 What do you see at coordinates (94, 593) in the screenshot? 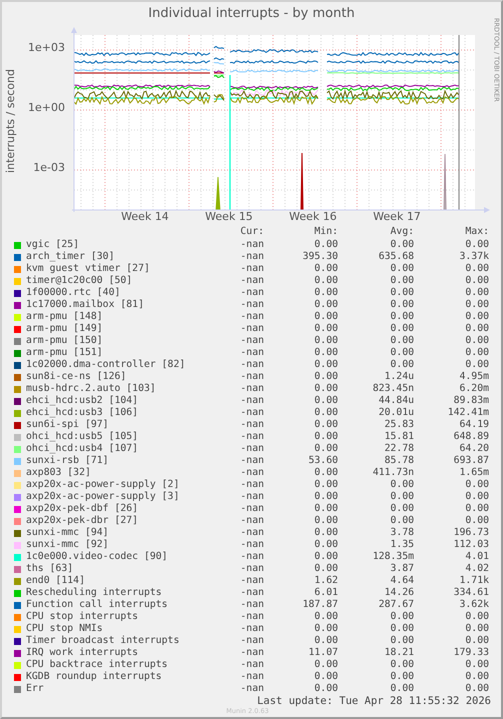
I see `legend-label: Rescheduling interrupts` at bounding box center [94, 593].